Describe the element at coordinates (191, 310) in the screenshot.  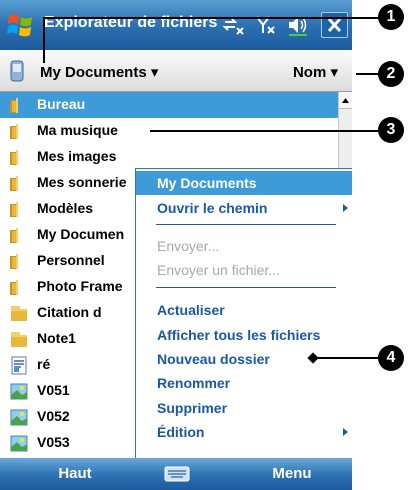
I see `menu-item-label: Actualiser` at that location.